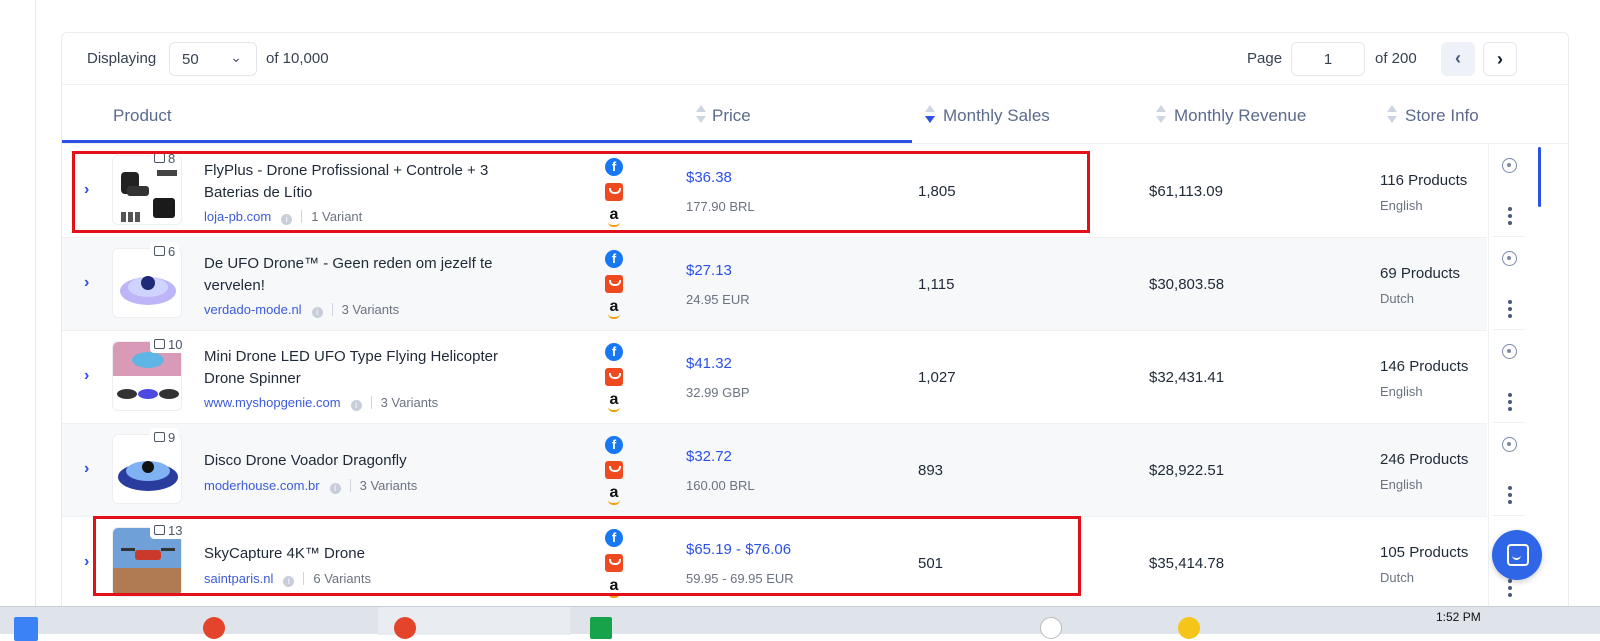 The width and height of the screenshot is (1600, 641). I want to click on column-header-monthly-sales: Monthly Sales, so click(996, 116).